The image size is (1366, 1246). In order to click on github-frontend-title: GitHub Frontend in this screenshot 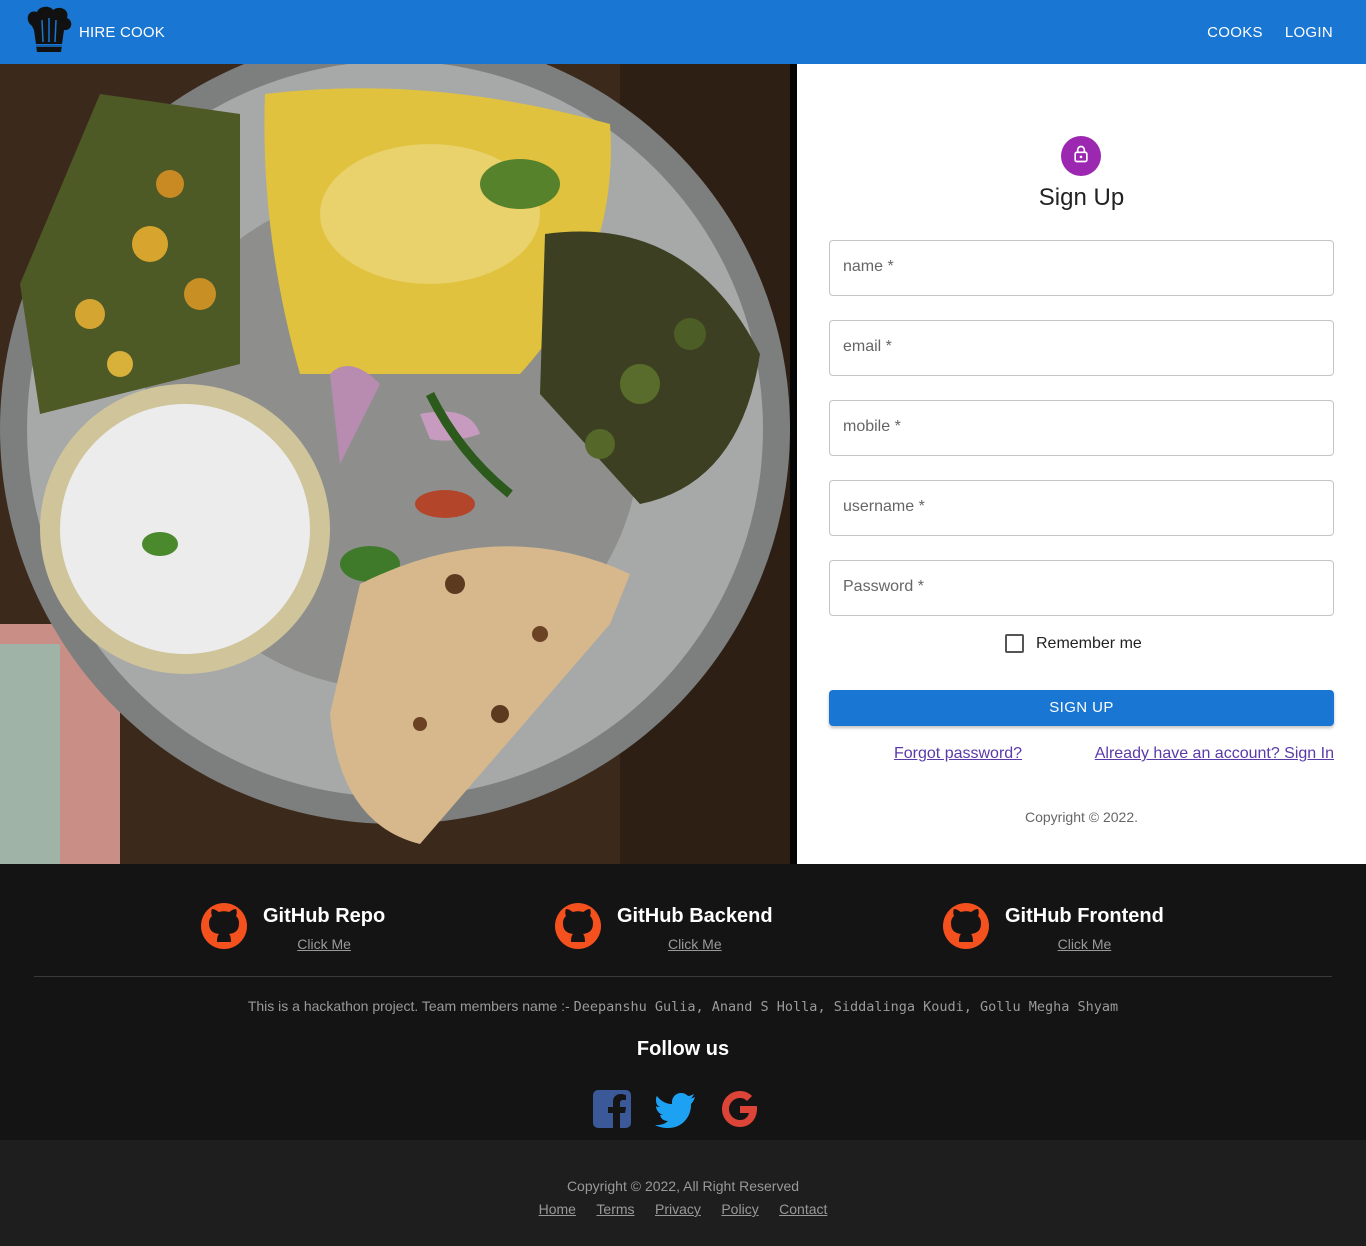, I will do `click(1084, 916)`.